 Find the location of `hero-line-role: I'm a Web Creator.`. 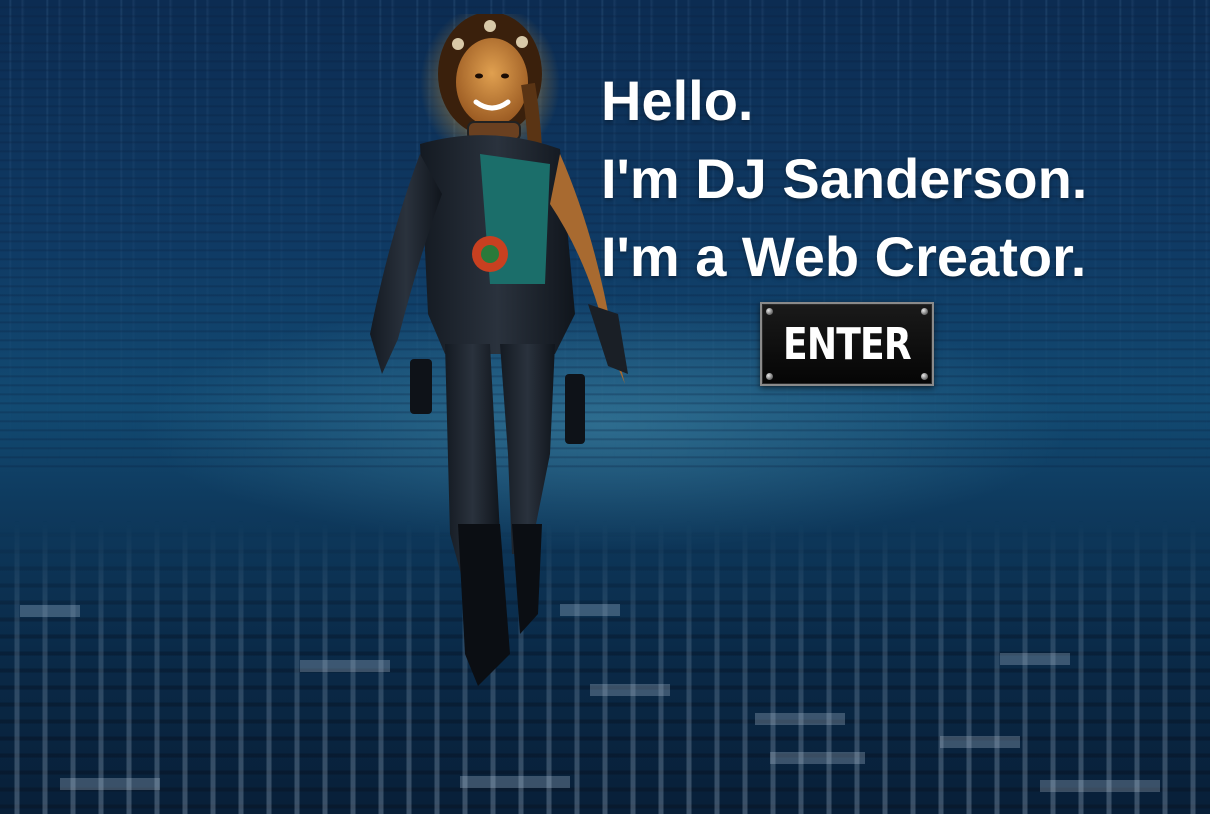

hero-line-role: I'm a Web Creator. is located at coordinates (844, 256).